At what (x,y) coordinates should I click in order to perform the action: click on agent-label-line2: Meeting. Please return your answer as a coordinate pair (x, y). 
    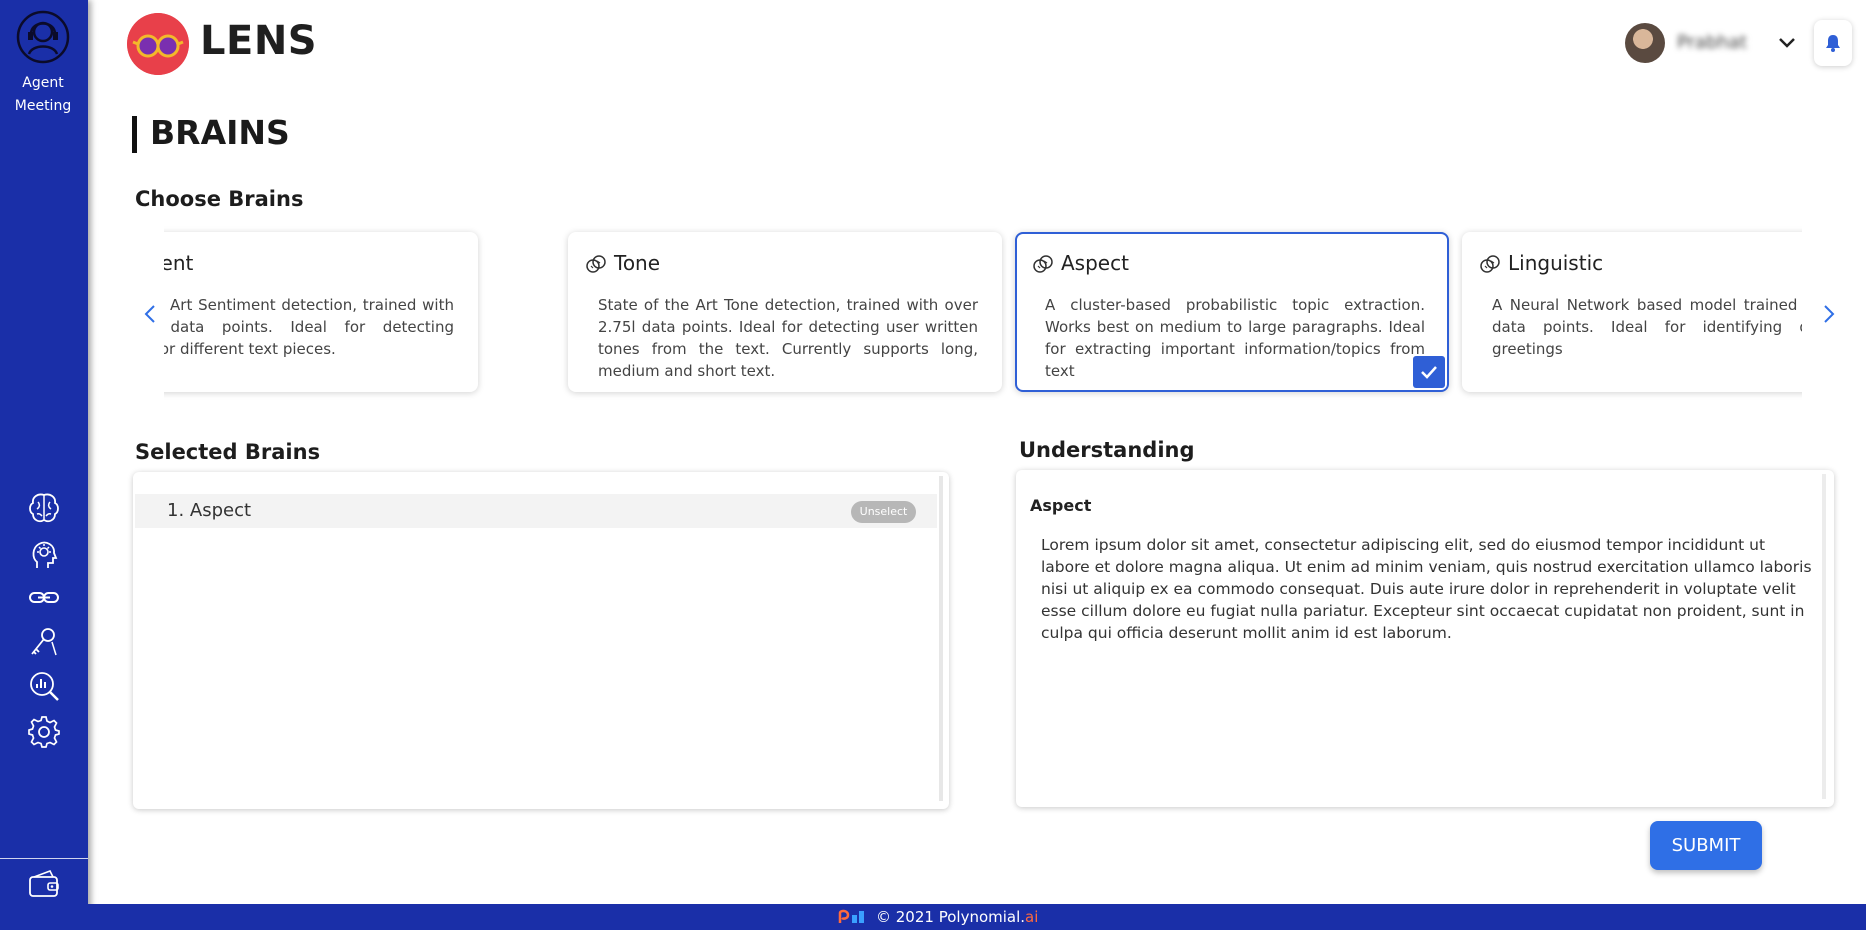
    Looking at the image, I should click on (43, 106).